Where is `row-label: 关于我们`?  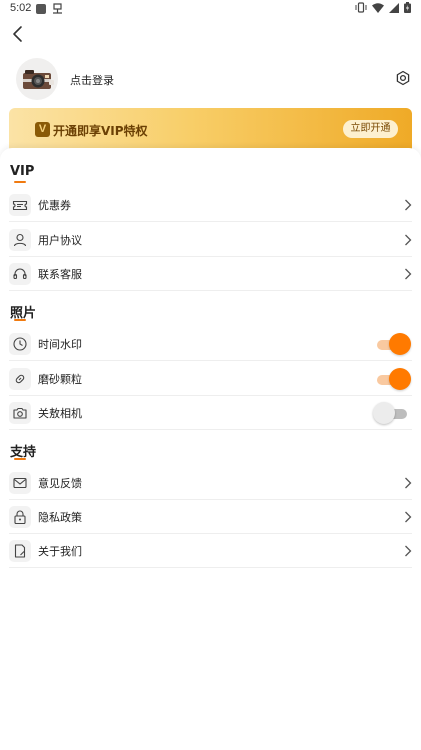
row-label: 关于我们 is located at coordinates (60, 551).